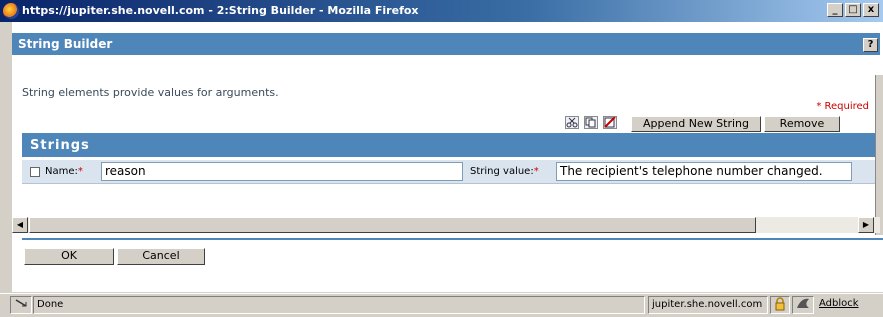 This screenshot has width=883, height=317. I want to click on status-host: jupiter.she.novell.com, so click(708, 305).